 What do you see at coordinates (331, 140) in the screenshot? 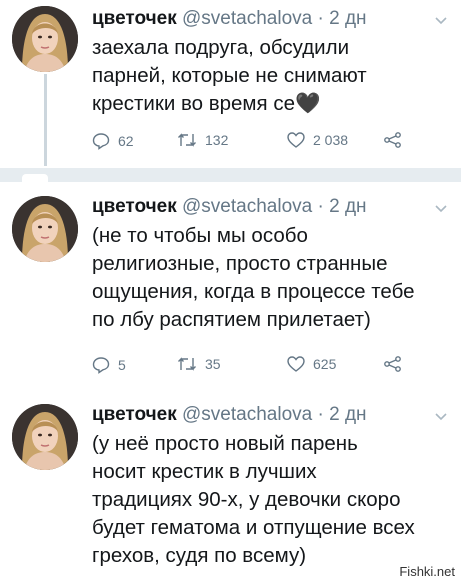
I see `like-count: 2 038` at bounding box center [331, 140].